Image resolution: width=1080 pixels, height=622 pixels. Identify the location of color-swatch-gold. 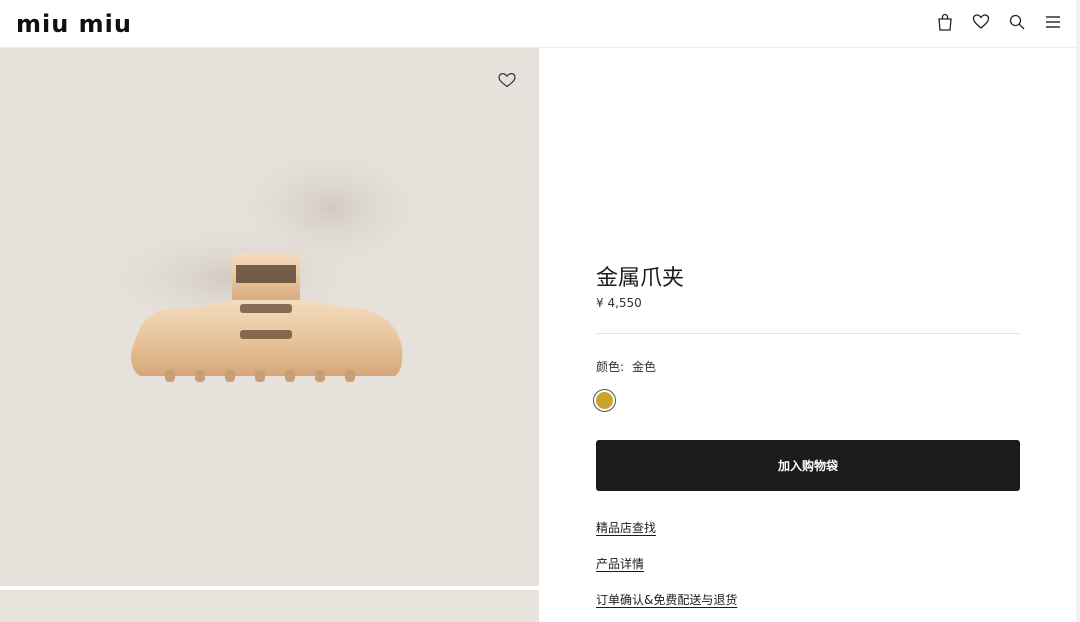
(604, 400).